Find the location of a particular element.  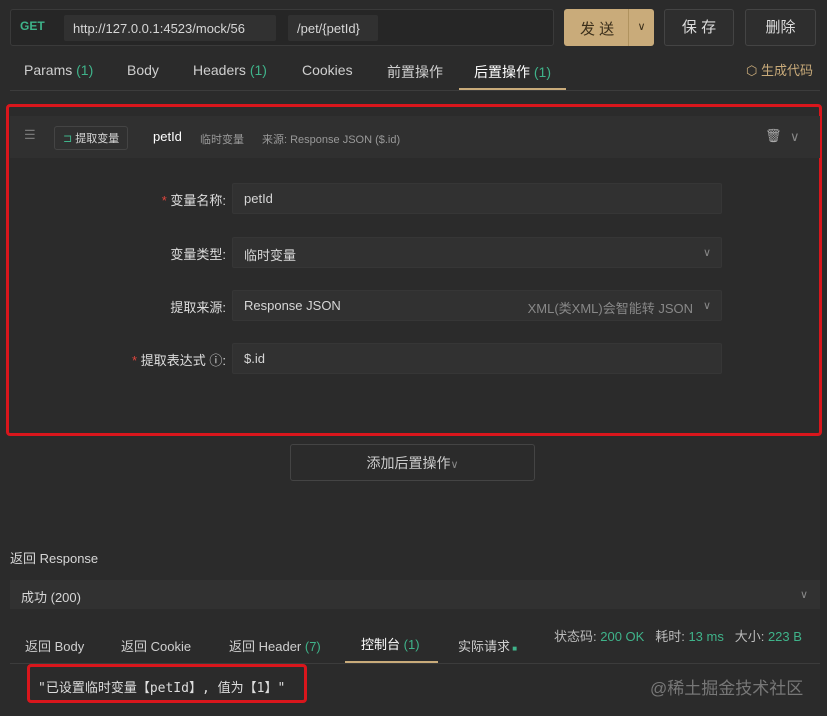

console-log: "已设置临时变量【petId】, 值为【1】" is located at coordinates (162, 688).